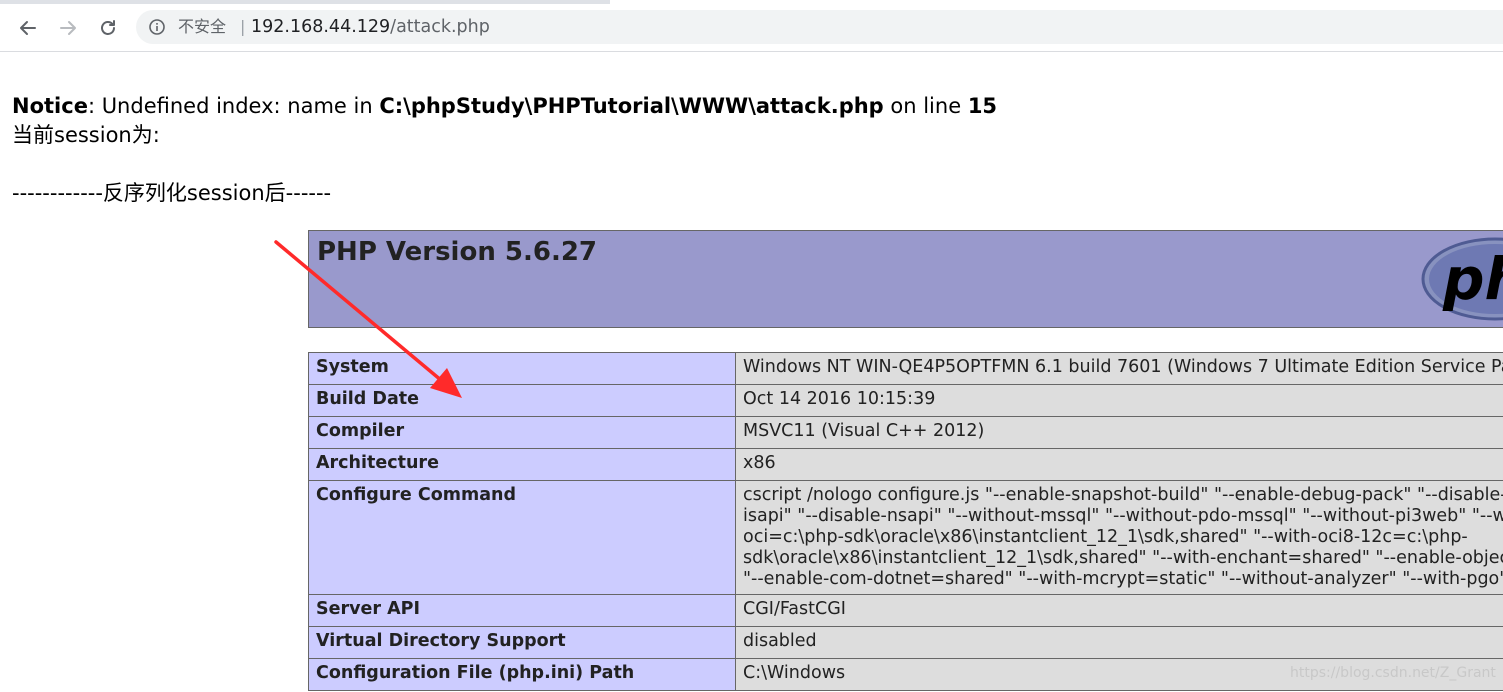 The height and width of the screenshot is (692, 1503). Describe the element at coordinates (1472, 279) in the screenshot. I see `php-logo-text: php` at that location.